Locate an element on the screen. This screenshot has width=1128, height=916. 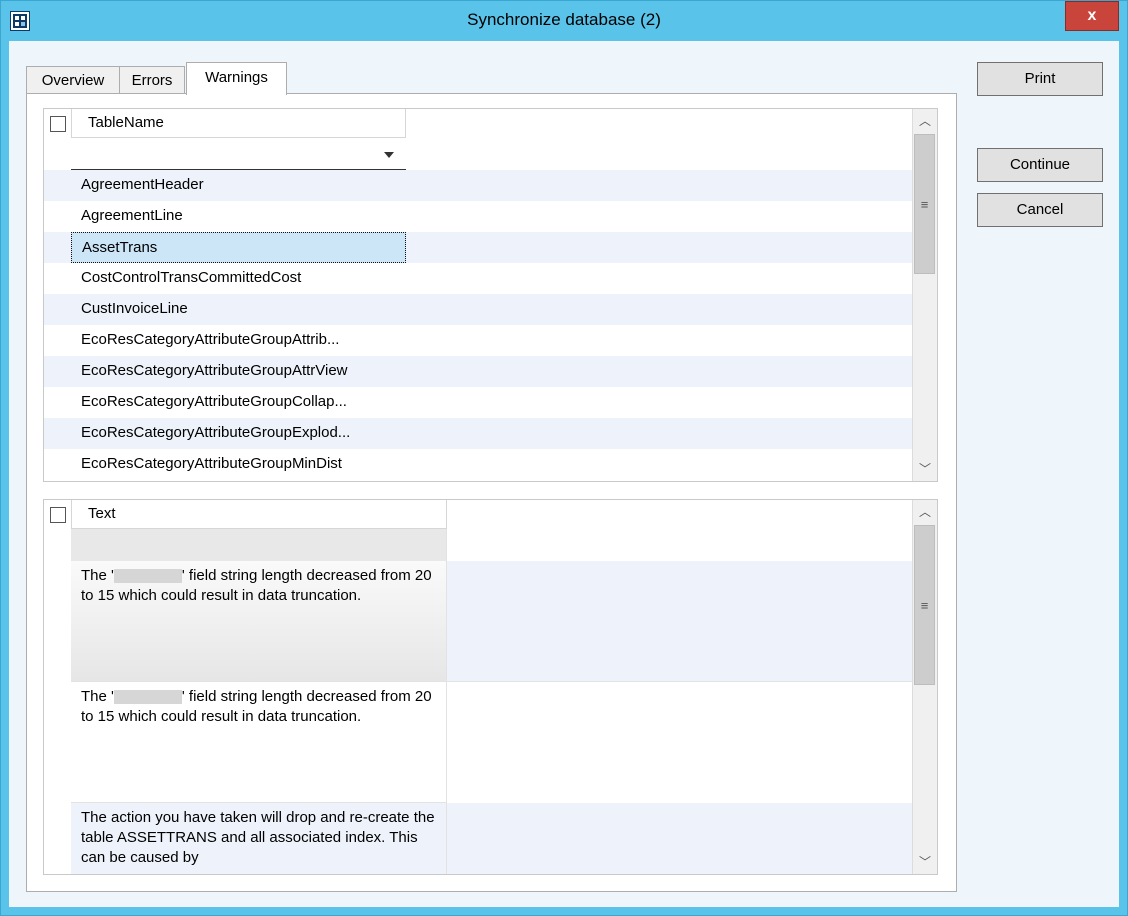
table-row: CostControlTransCommittedCost is located at coordinates (186, 278).